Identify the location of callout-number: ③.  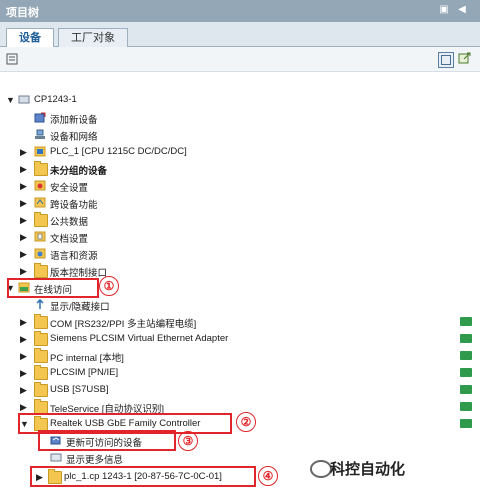
(188, 441).